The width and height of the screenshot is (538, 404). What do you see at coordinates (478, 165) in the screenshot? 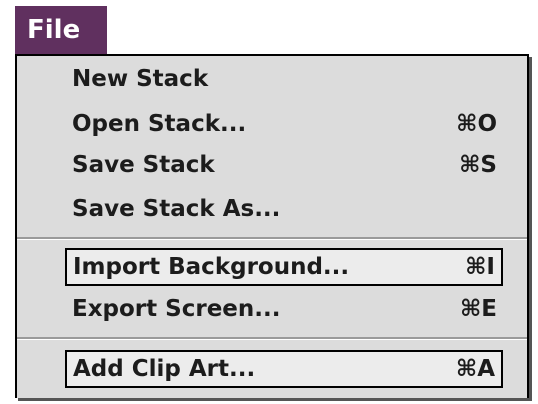
I see `menu-item-shortcut: ⌘S` at bounding box center [478, 165].